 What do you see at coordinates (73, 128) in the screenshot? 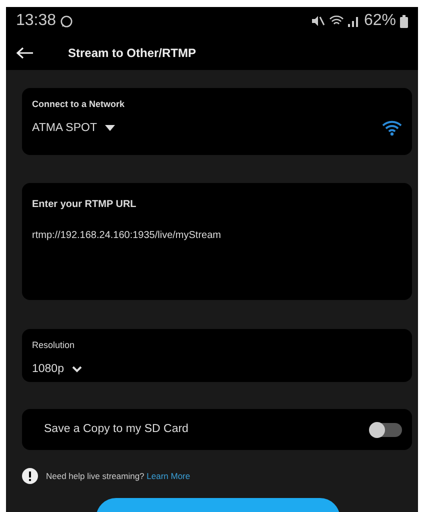
I see `network-dropdown: ATMA SPOT` at bounding box center [73, 128].